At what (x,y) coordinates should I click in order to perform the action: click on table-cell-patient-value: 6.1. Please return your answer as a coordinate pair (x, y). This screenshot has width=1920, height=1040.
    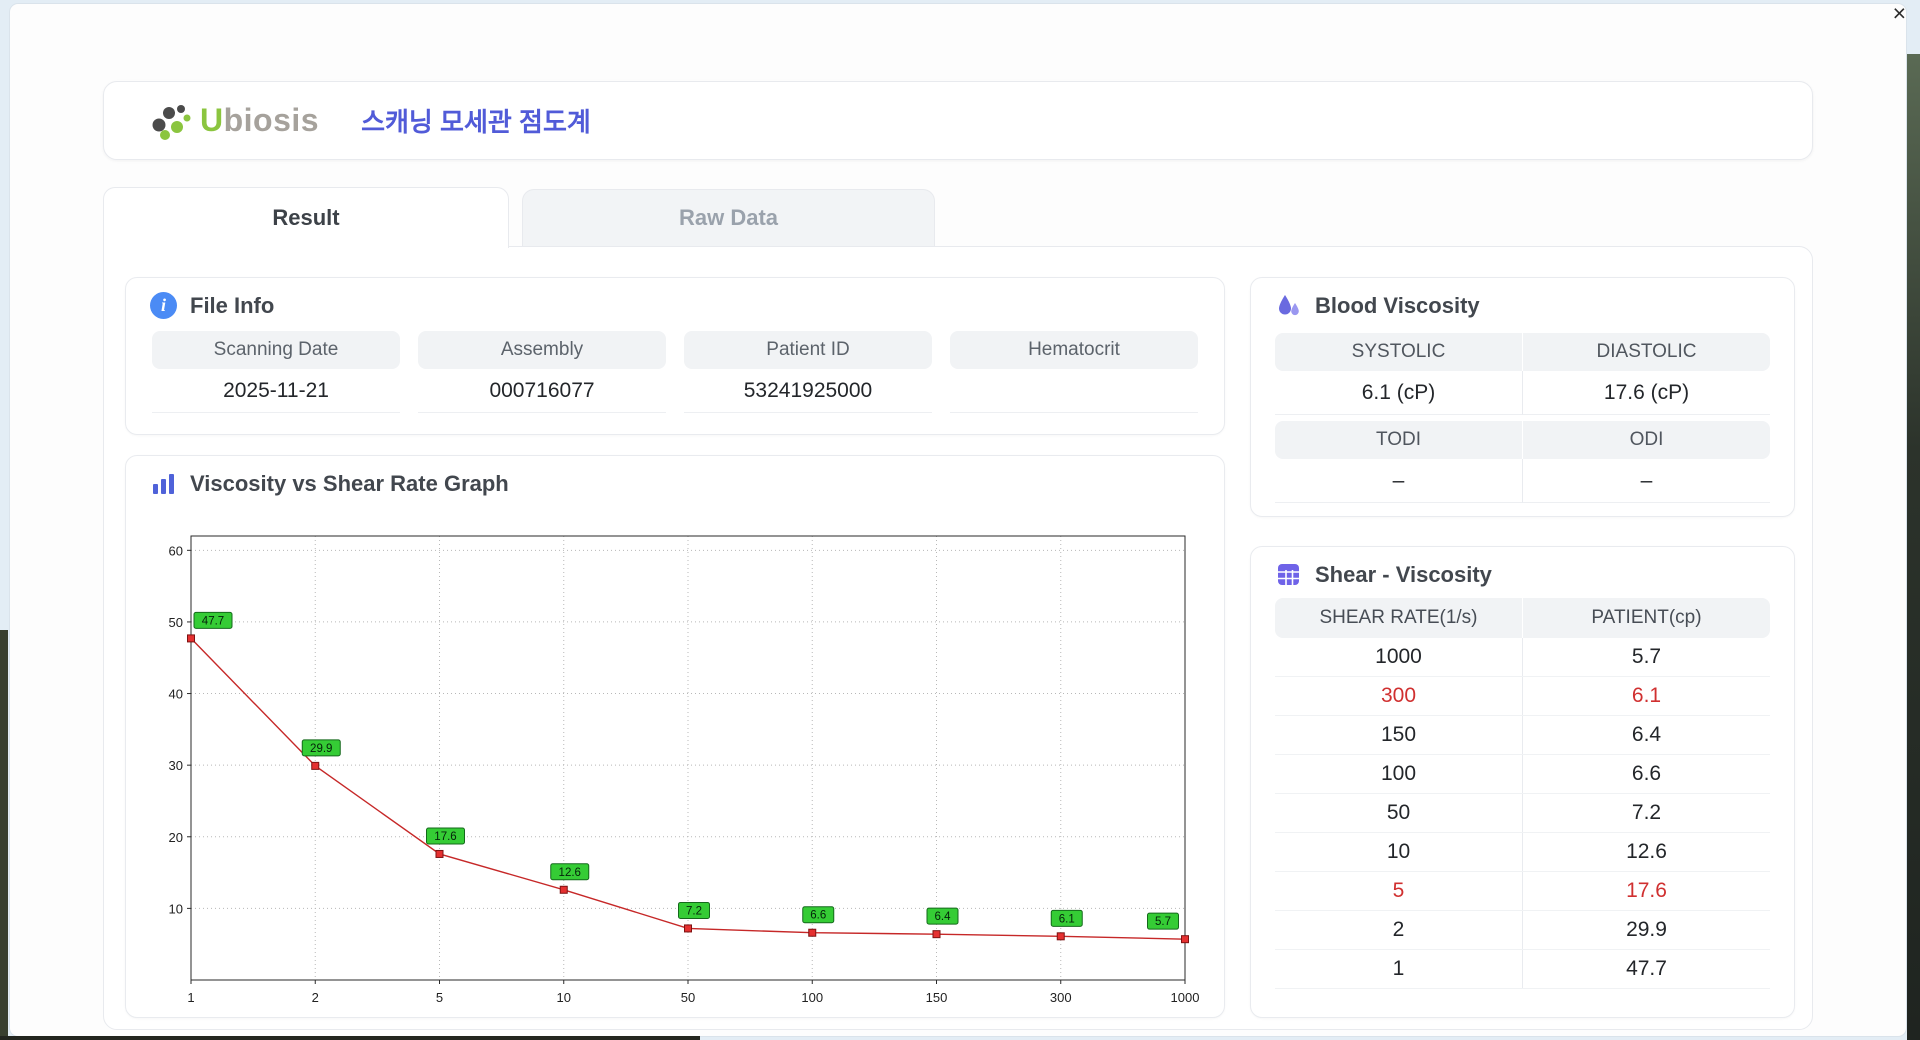
    Looking at the image, I should click on (1646, 696).